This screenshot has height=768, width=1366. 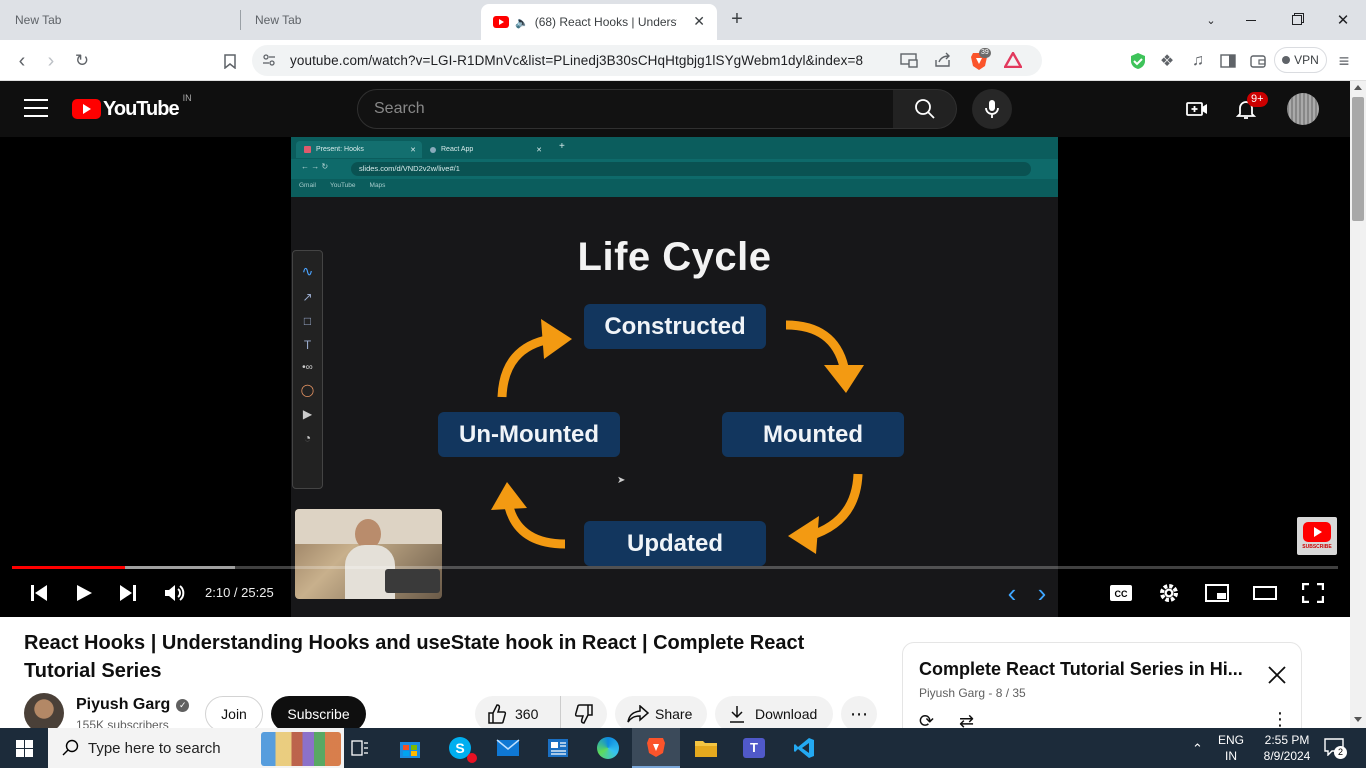 I want to click on brave-shields-icon: 39, so click(x=980, y=59).